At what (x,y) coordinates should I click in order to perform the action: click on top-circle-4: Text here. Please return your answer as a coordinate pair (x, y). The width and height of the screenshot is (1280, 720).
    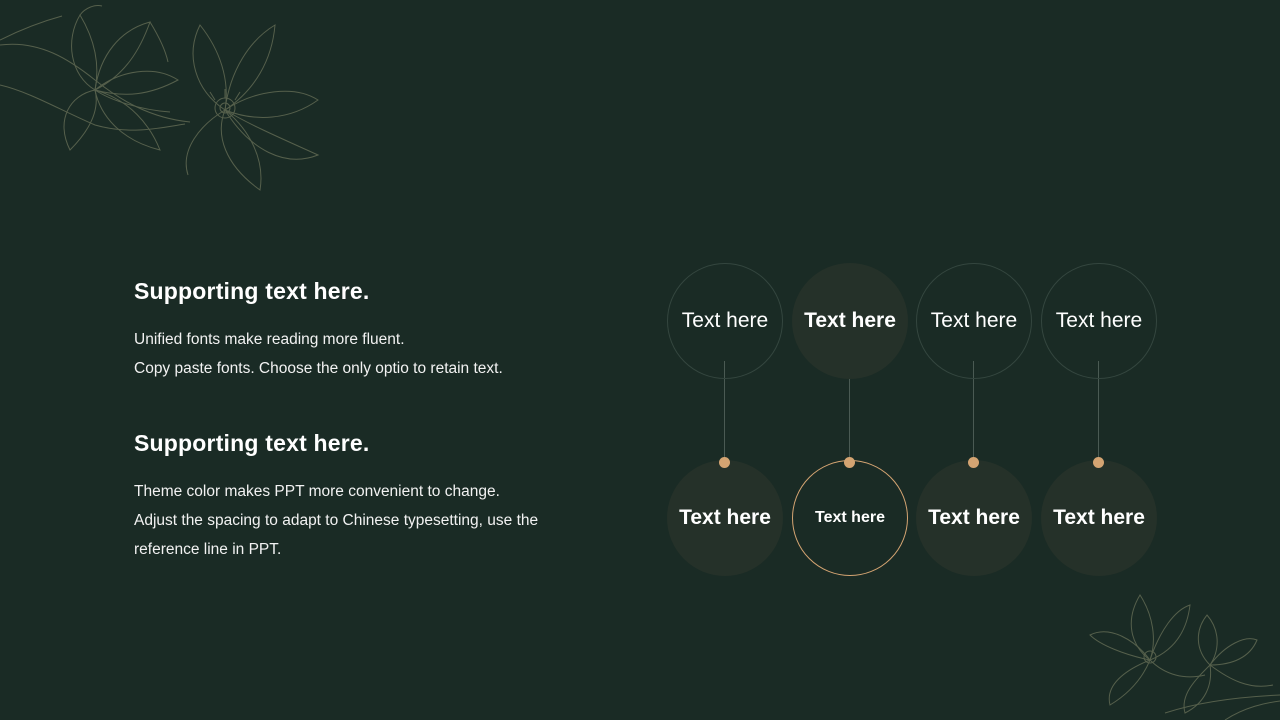
    Looking at the image, I should click on (1099, 321).